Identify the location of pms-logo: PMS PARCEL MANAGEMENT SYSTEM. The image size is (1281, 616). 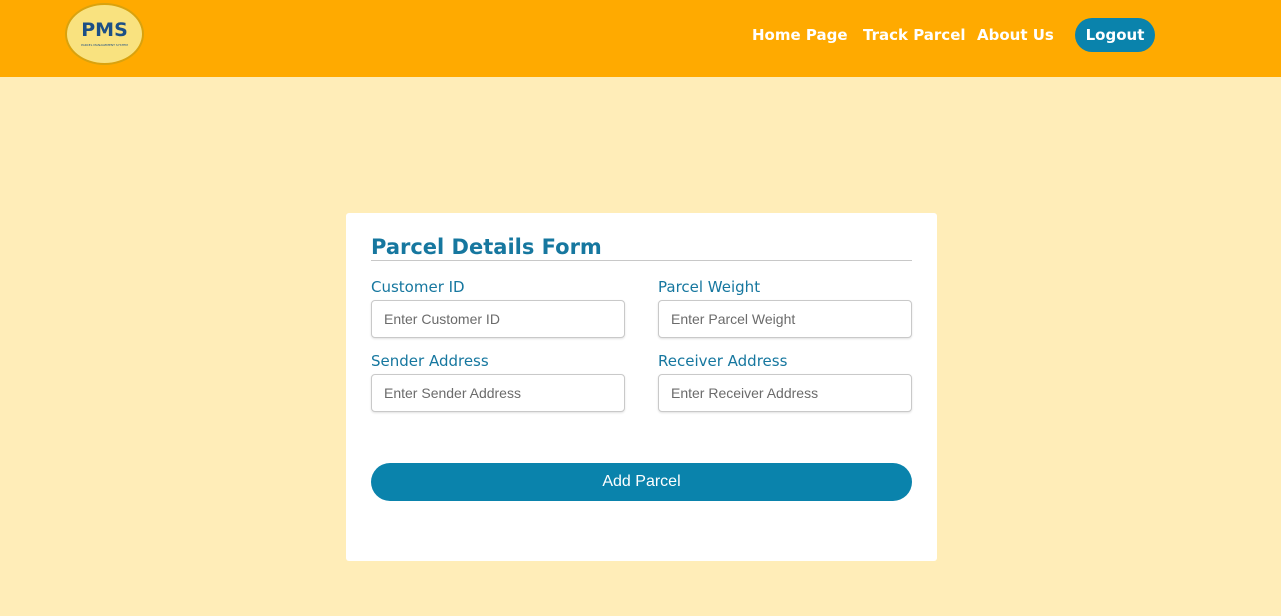
(104, 34).